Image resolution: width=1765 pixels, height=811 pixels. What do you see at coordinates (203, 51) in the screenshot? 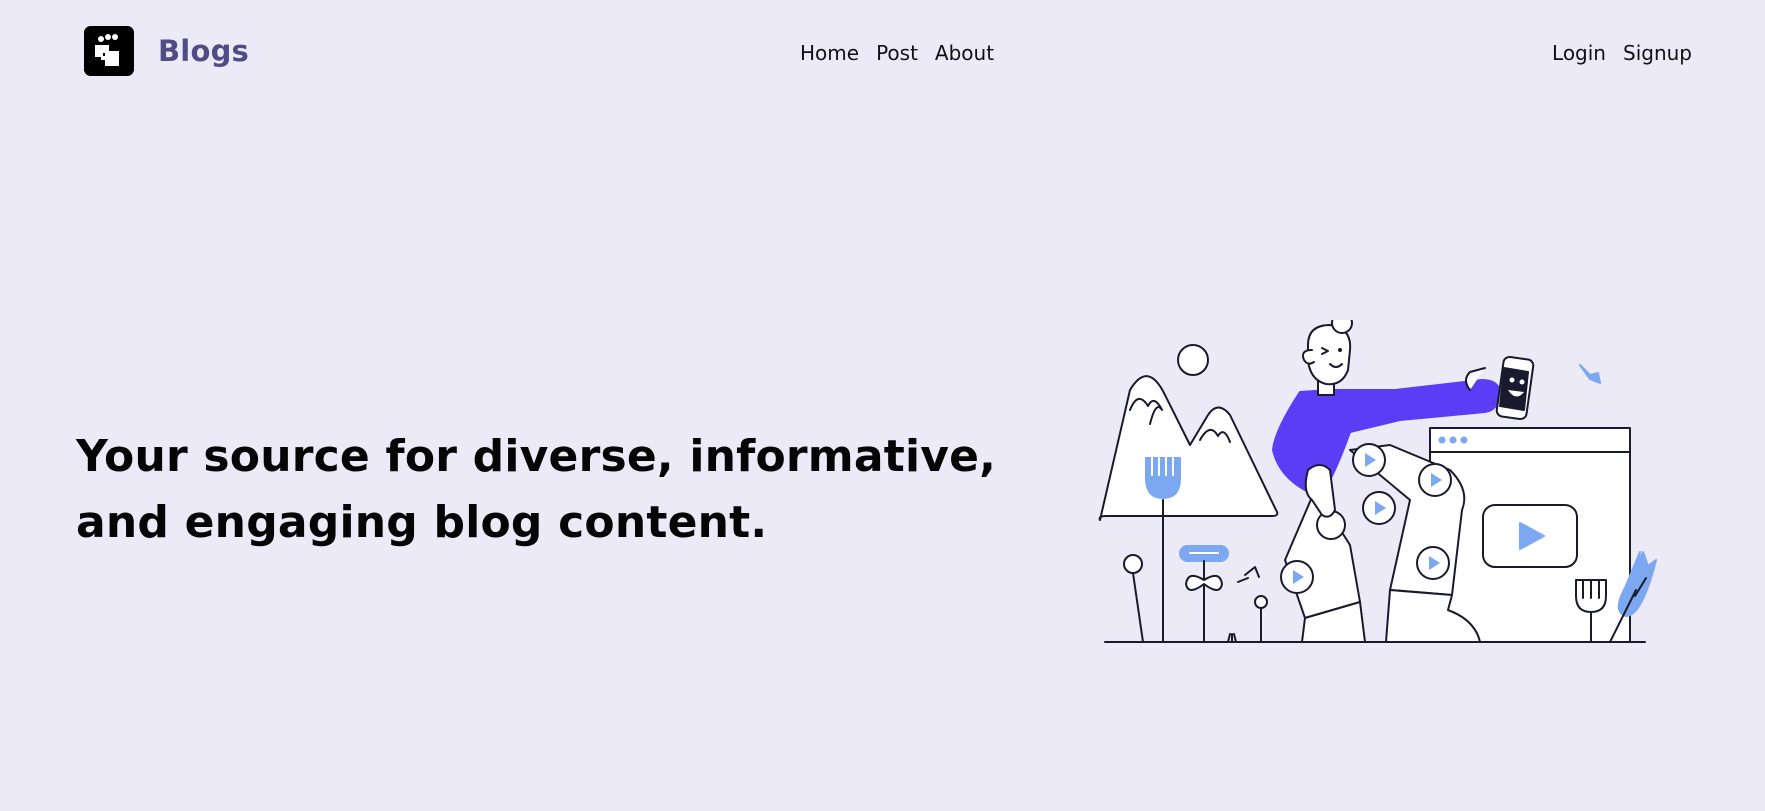
I see `brand-name: Blogs` at bounding box center [203, 51].